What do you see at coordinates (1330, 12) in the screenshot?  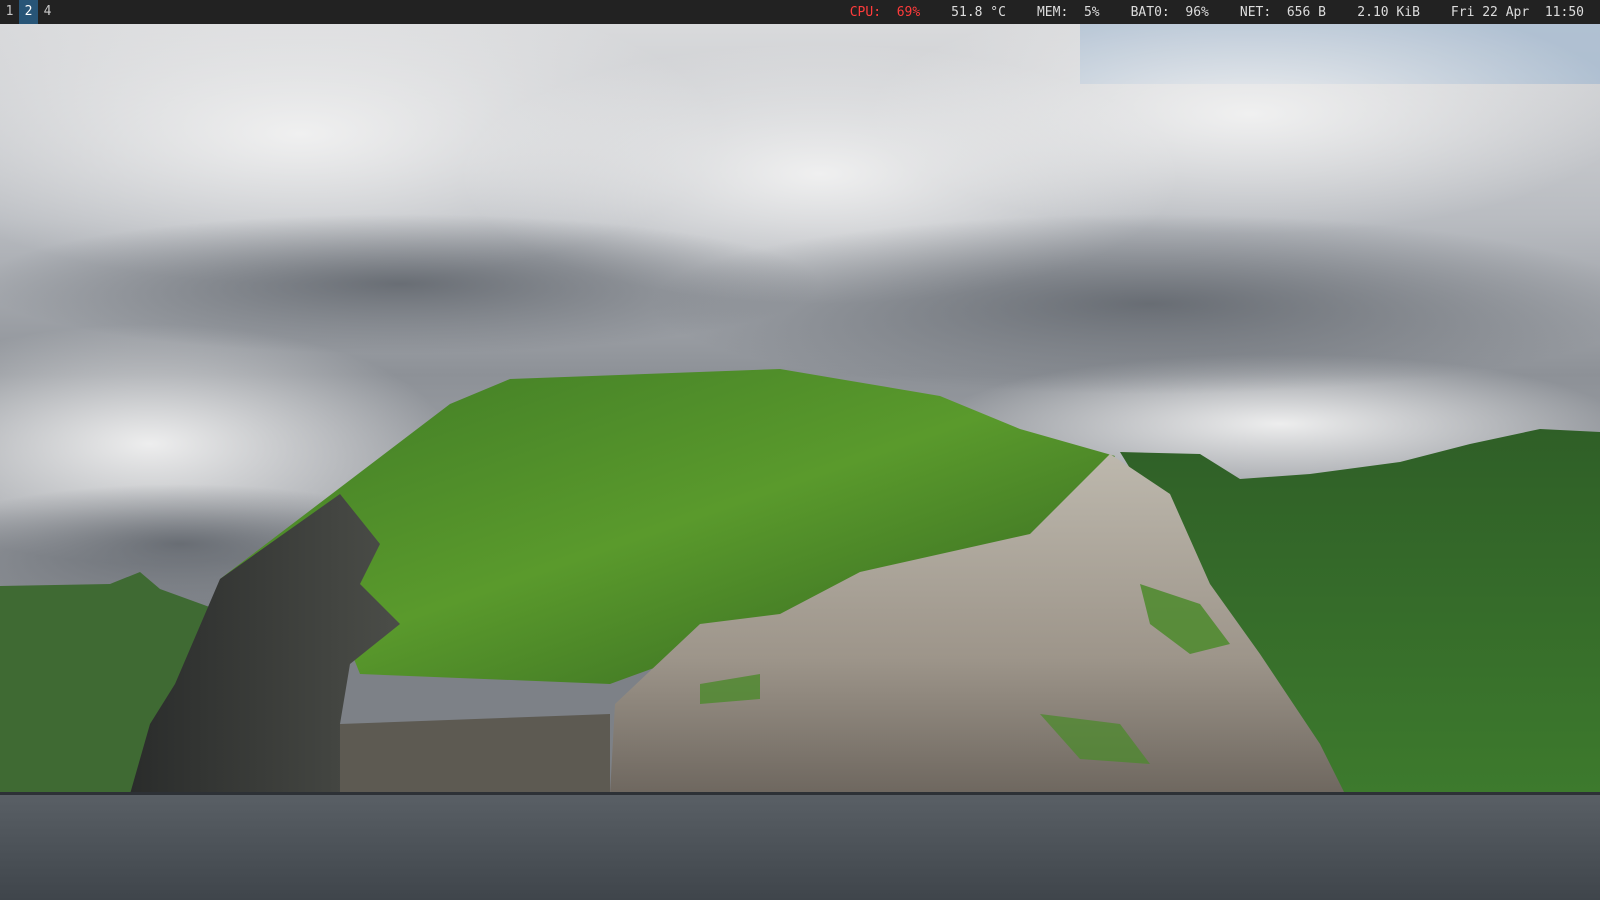 I see `network-block: NET: 656 B 2.10 KiB` at bounding box center [1330, 12].